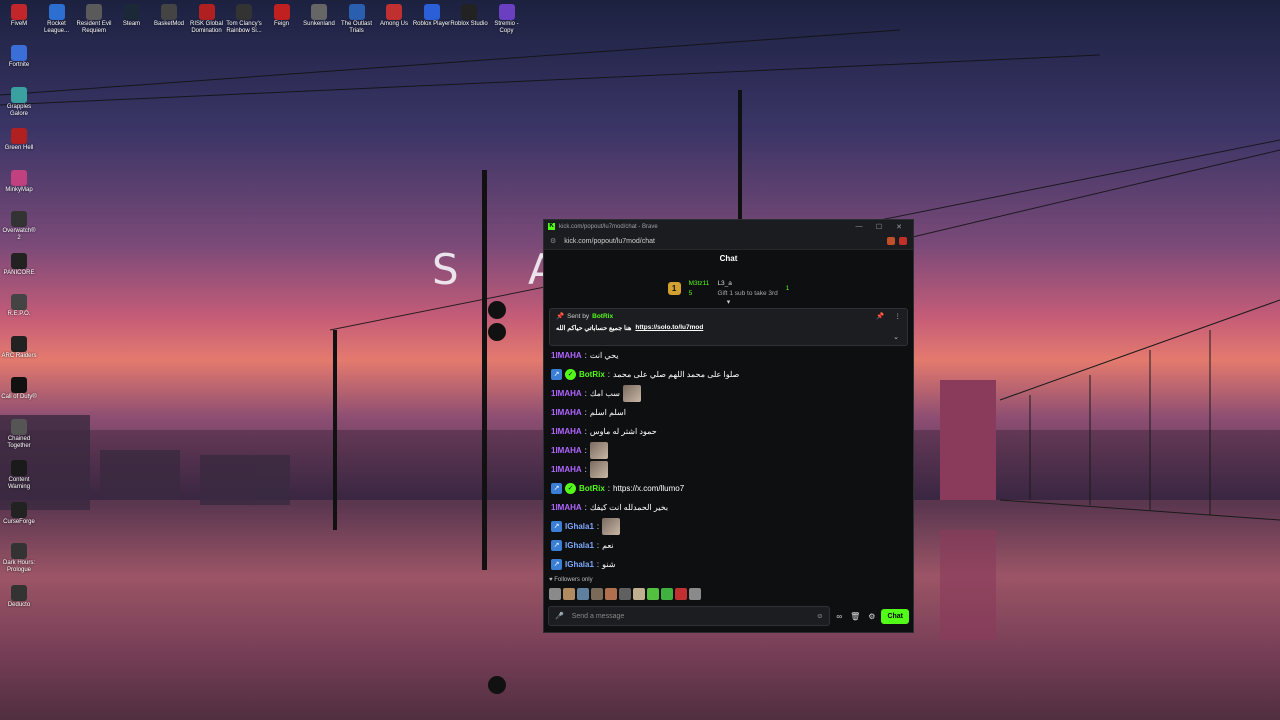 The image size is (1280, 720). What do you see at coordinates (604, 393) in the screenshot?
I see `chat-message-text: سب امك` at bounding box center [604, 393].